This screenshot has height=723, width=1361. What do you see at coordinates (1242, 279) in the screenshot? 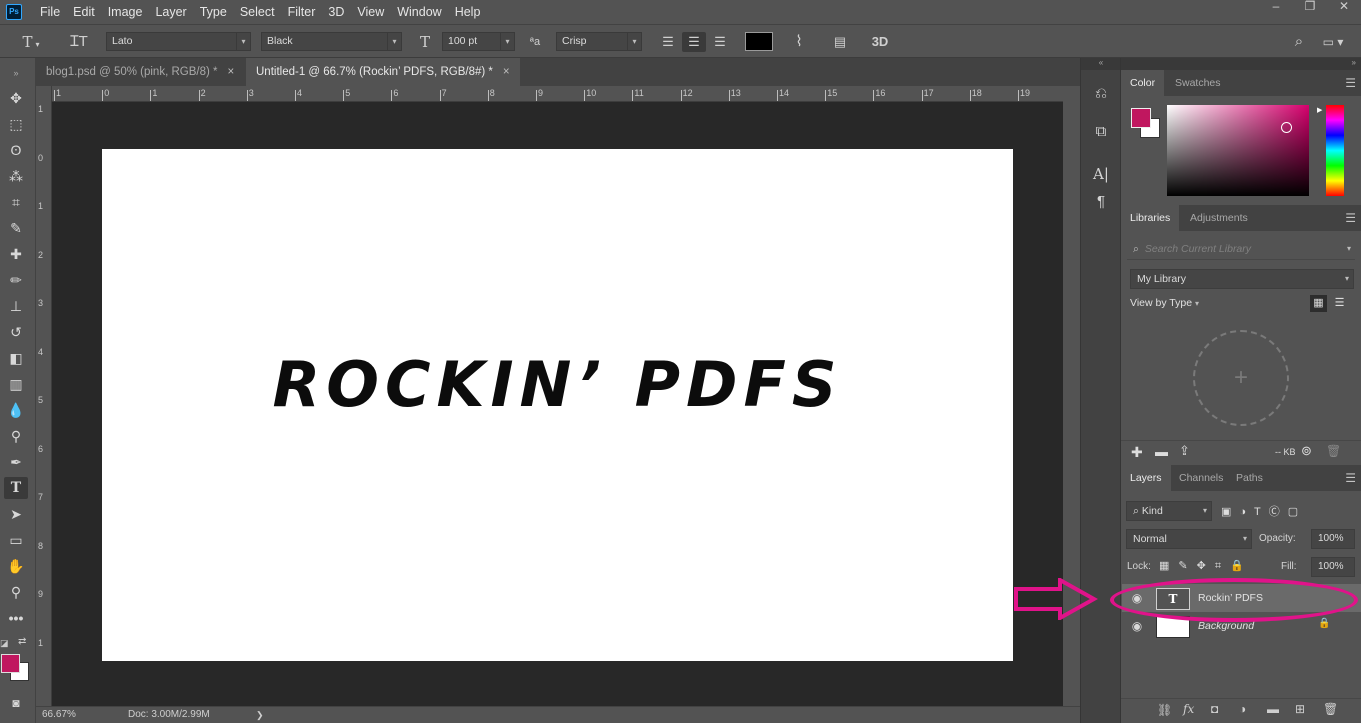
I see `library-select: My Library ▾` at bounding box center [1242, 279].